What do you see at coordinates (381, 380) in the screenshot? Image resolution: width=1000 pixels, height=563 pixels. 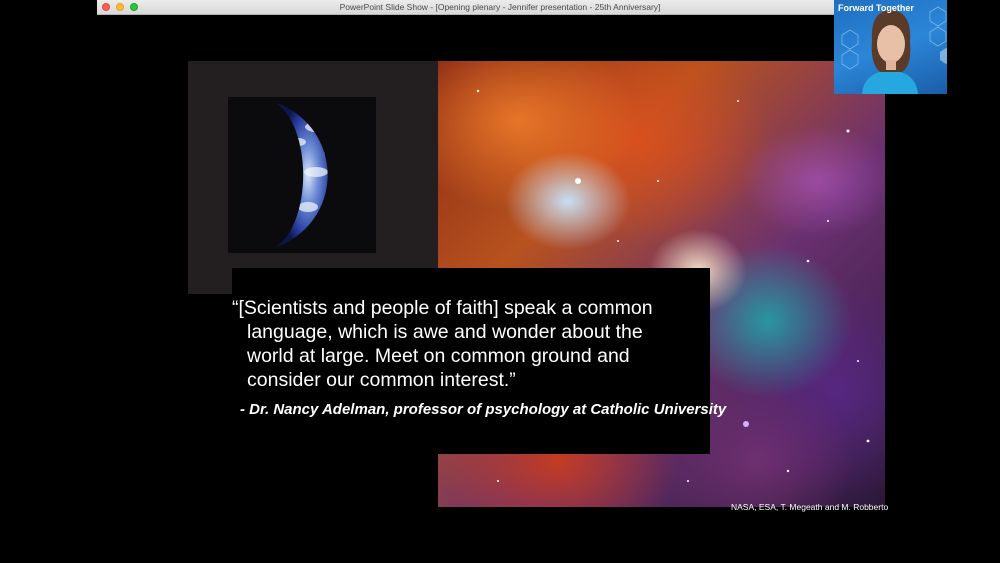 I see `quote-line: consider our common interest.”` at bounding box center [381, 380].